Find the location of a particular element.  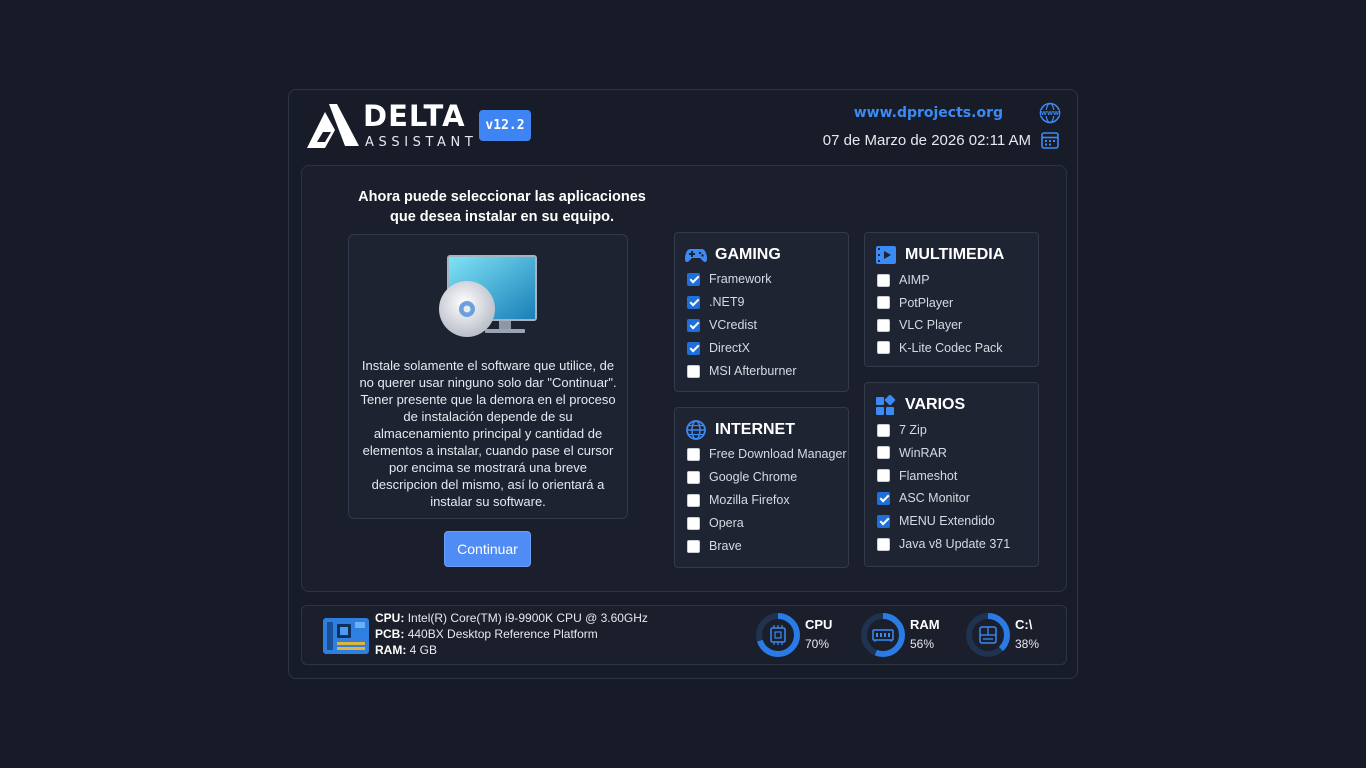

checkbox-label: VLC Player is located at coordinates (931, 325).